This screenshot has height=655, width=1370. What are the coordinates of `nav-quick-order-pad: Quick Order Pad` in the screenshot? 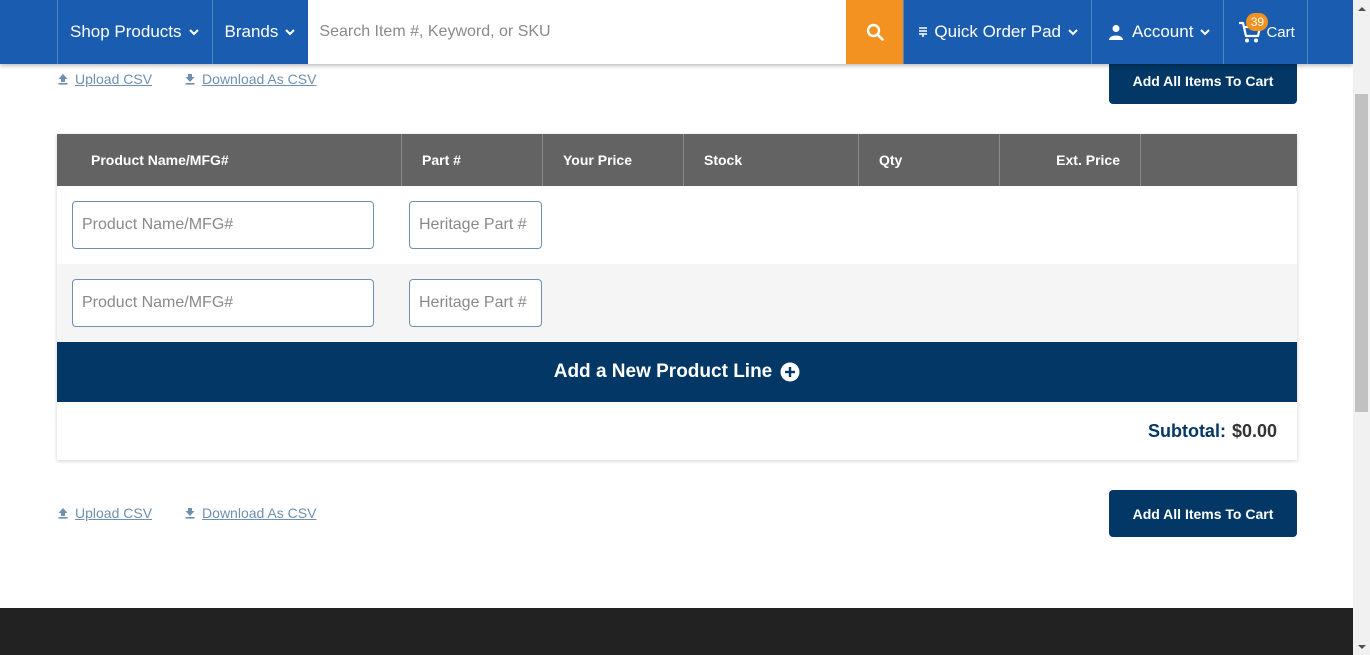 It's located at (997, 32).